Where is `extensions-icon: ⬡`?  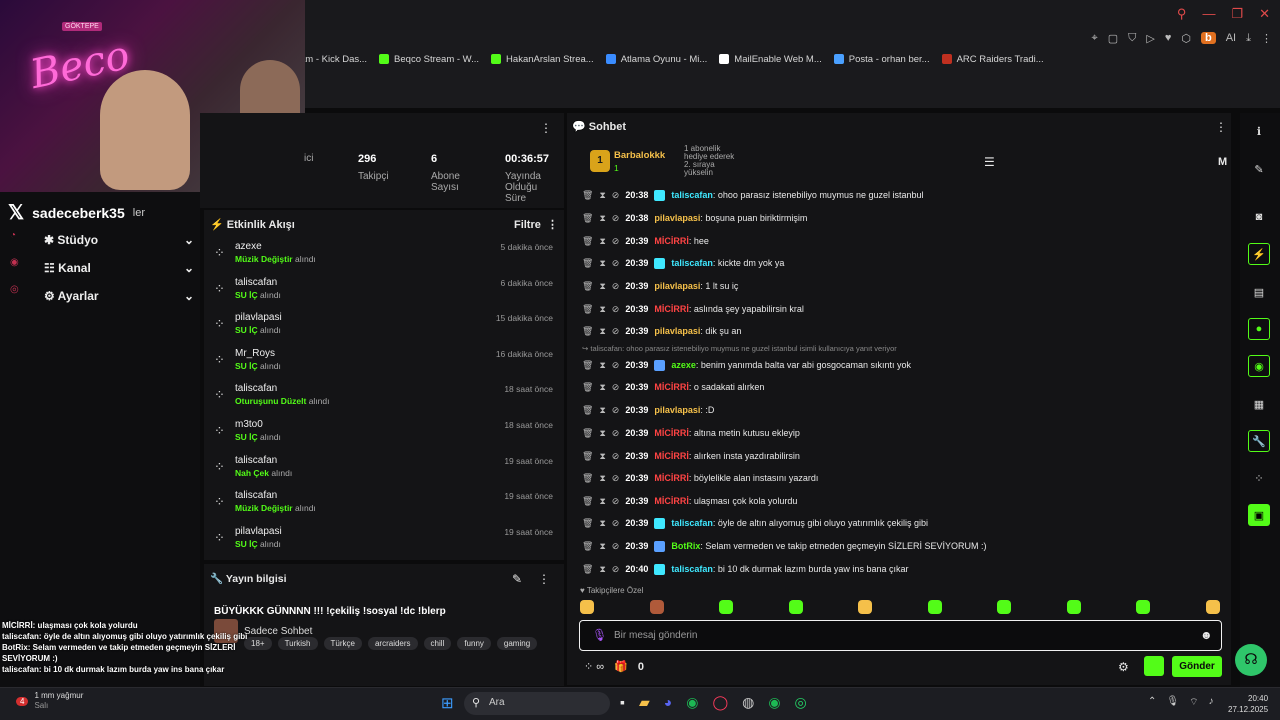
extensions-icon: ⬡ is located at coordinates (1186, 38).